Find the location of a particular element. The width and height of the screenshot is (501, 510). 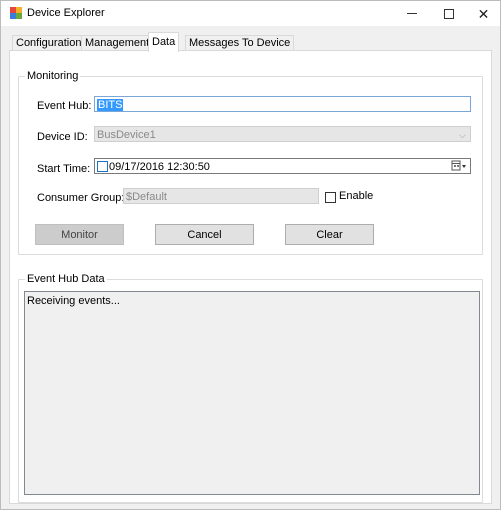

enable-label: Enable is located at coordinates (356, 196).